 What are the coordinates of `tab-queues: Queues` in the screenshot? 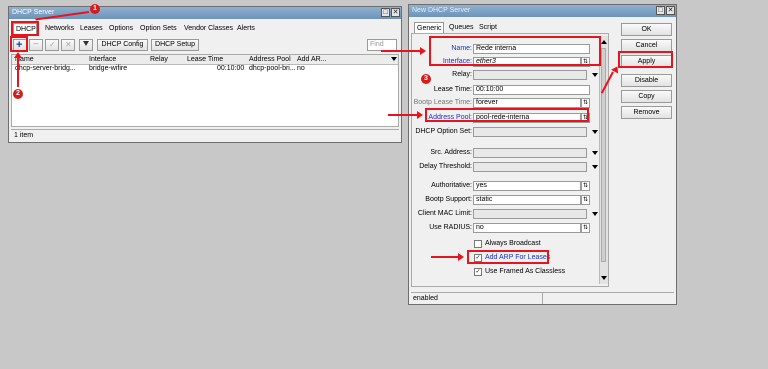 It's located at (461, 27).